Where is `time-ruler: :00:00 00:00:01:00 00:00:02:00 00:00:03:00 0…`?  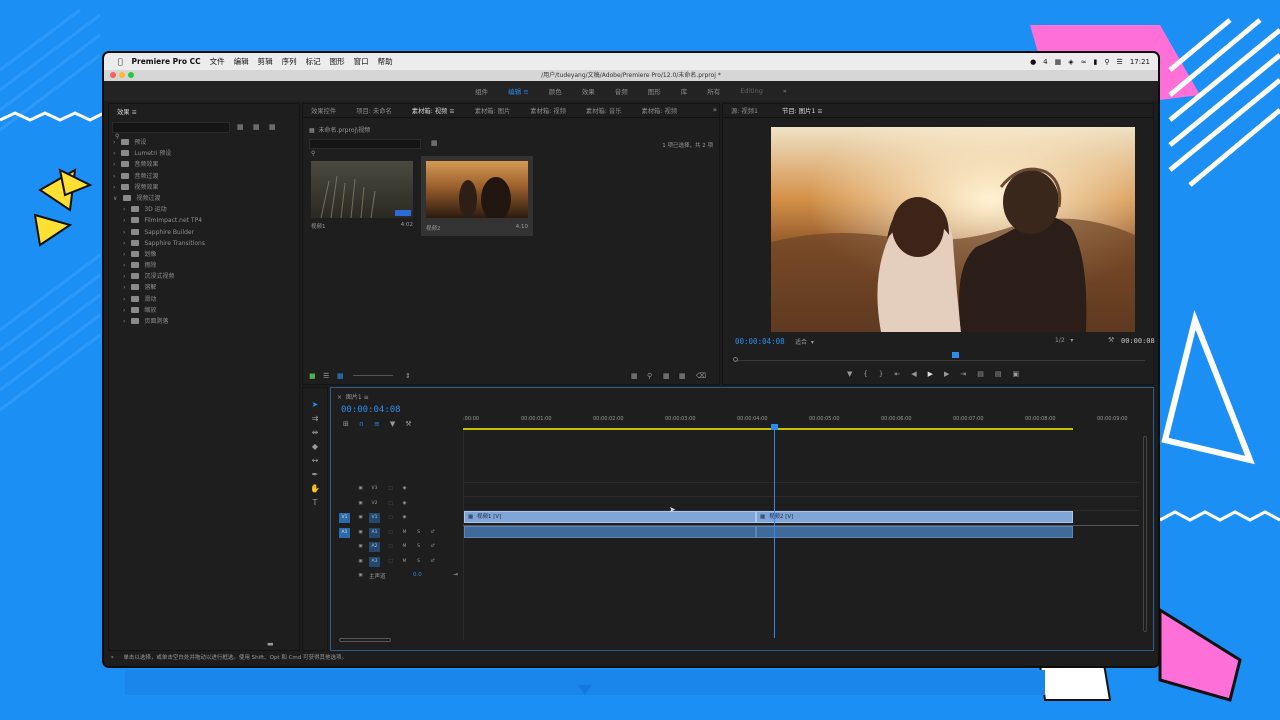 time-ruler: :00:00 00:00:01:00 00:00:02:00 00:00:03:00 0… is located at coordinates (803, 420).